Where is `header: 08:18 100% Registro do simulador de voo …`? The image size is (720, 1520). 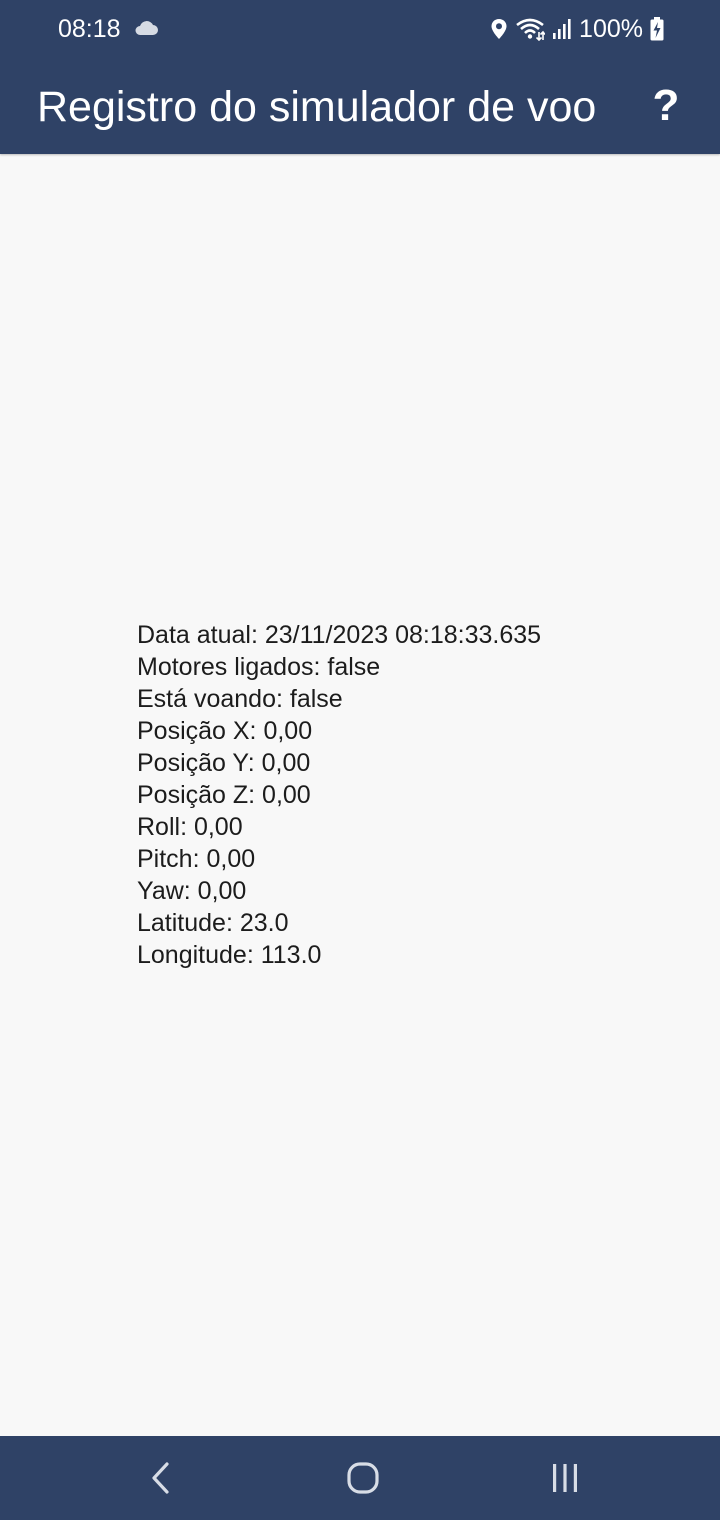
header: 08:18 100% Registro do simulador de voo … is located at coordinates (360, 77).